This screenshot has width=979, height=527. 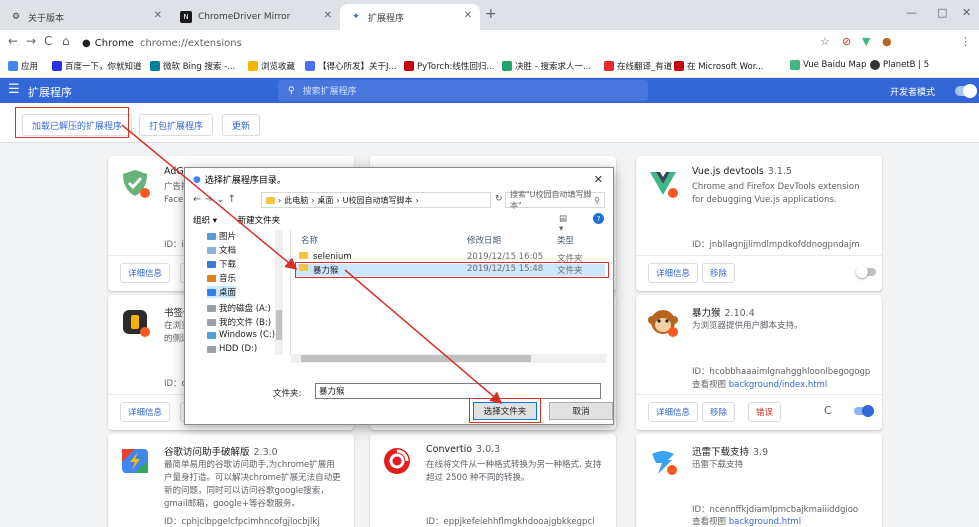 What do you see at coordinates (887, 41) in the screenshot?
I see `monkey-icon: ●` at bounding box center [887, 41].